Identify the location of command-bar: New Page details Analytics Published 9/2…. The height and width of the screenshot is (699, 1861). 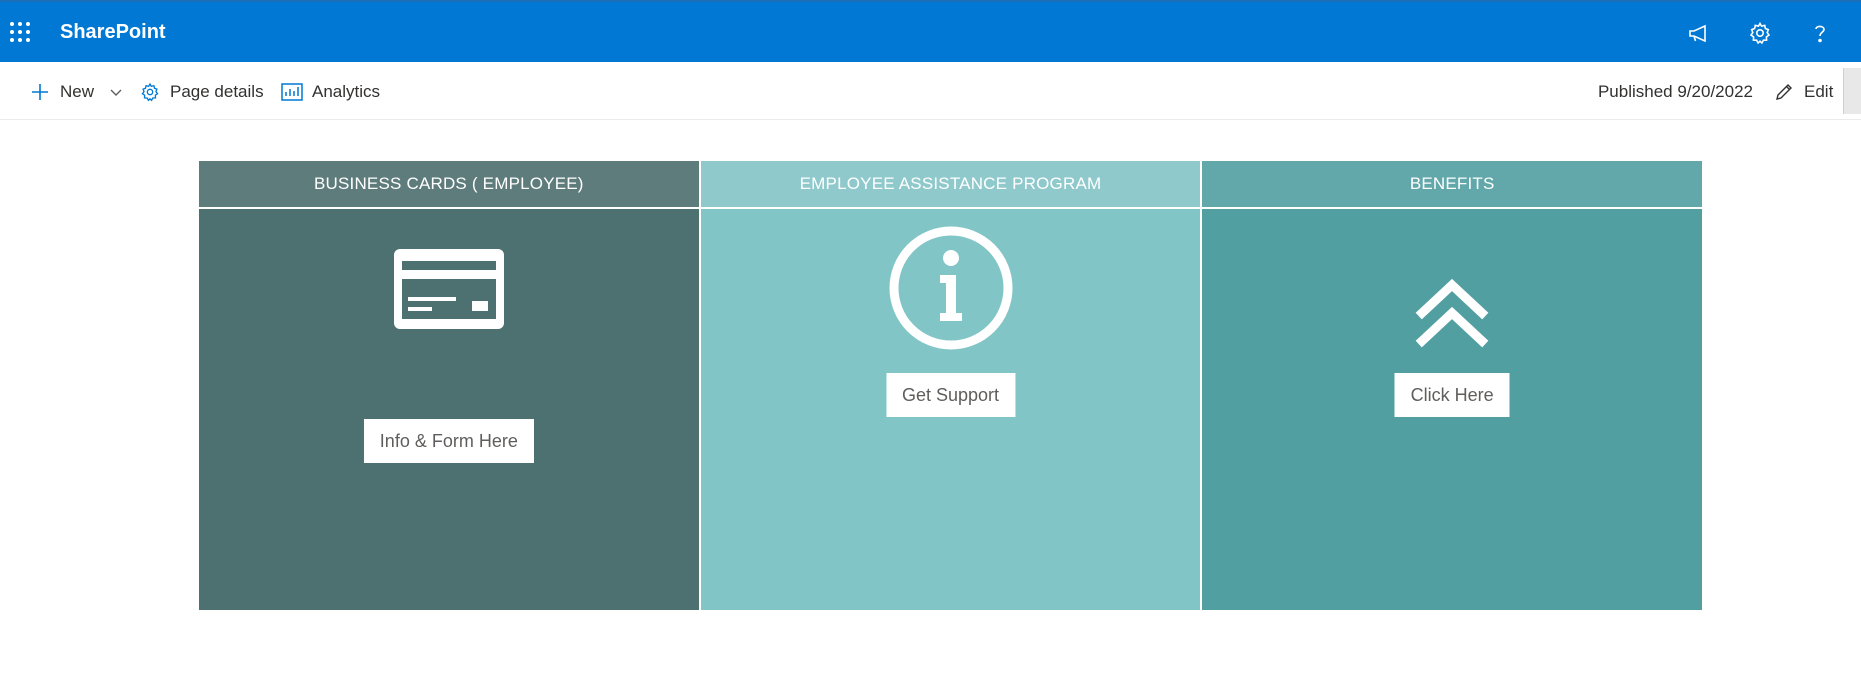
(930, 91).